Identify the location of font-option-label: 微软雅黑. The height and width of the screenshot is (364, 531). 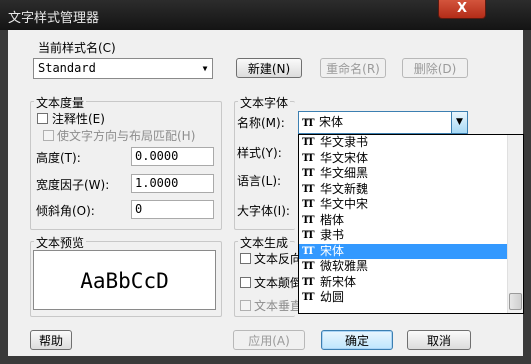
(344, 266).